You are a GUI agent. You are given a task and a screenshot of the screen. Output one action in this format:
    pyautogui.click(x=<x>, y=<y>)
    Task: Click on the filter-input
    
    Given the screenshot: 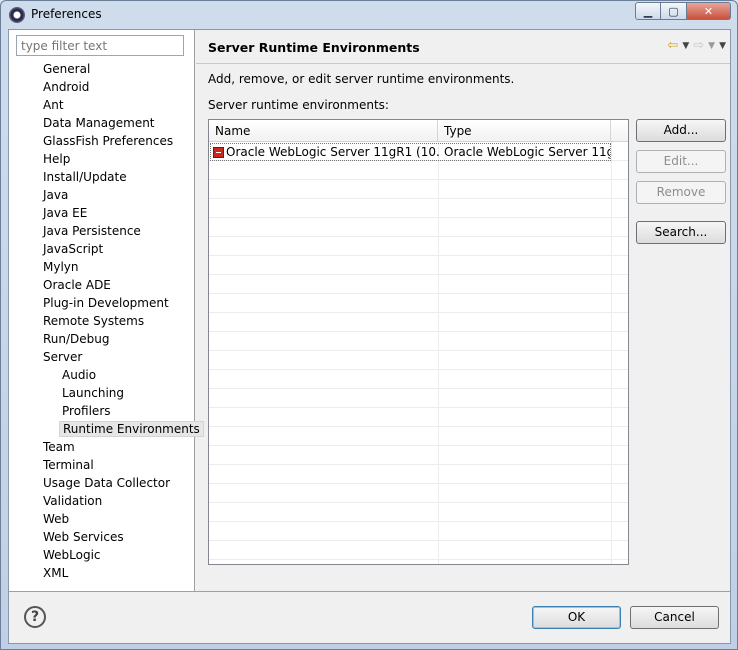 What is the action you would take?
    pyautogui.click(x=100, y=45)
    